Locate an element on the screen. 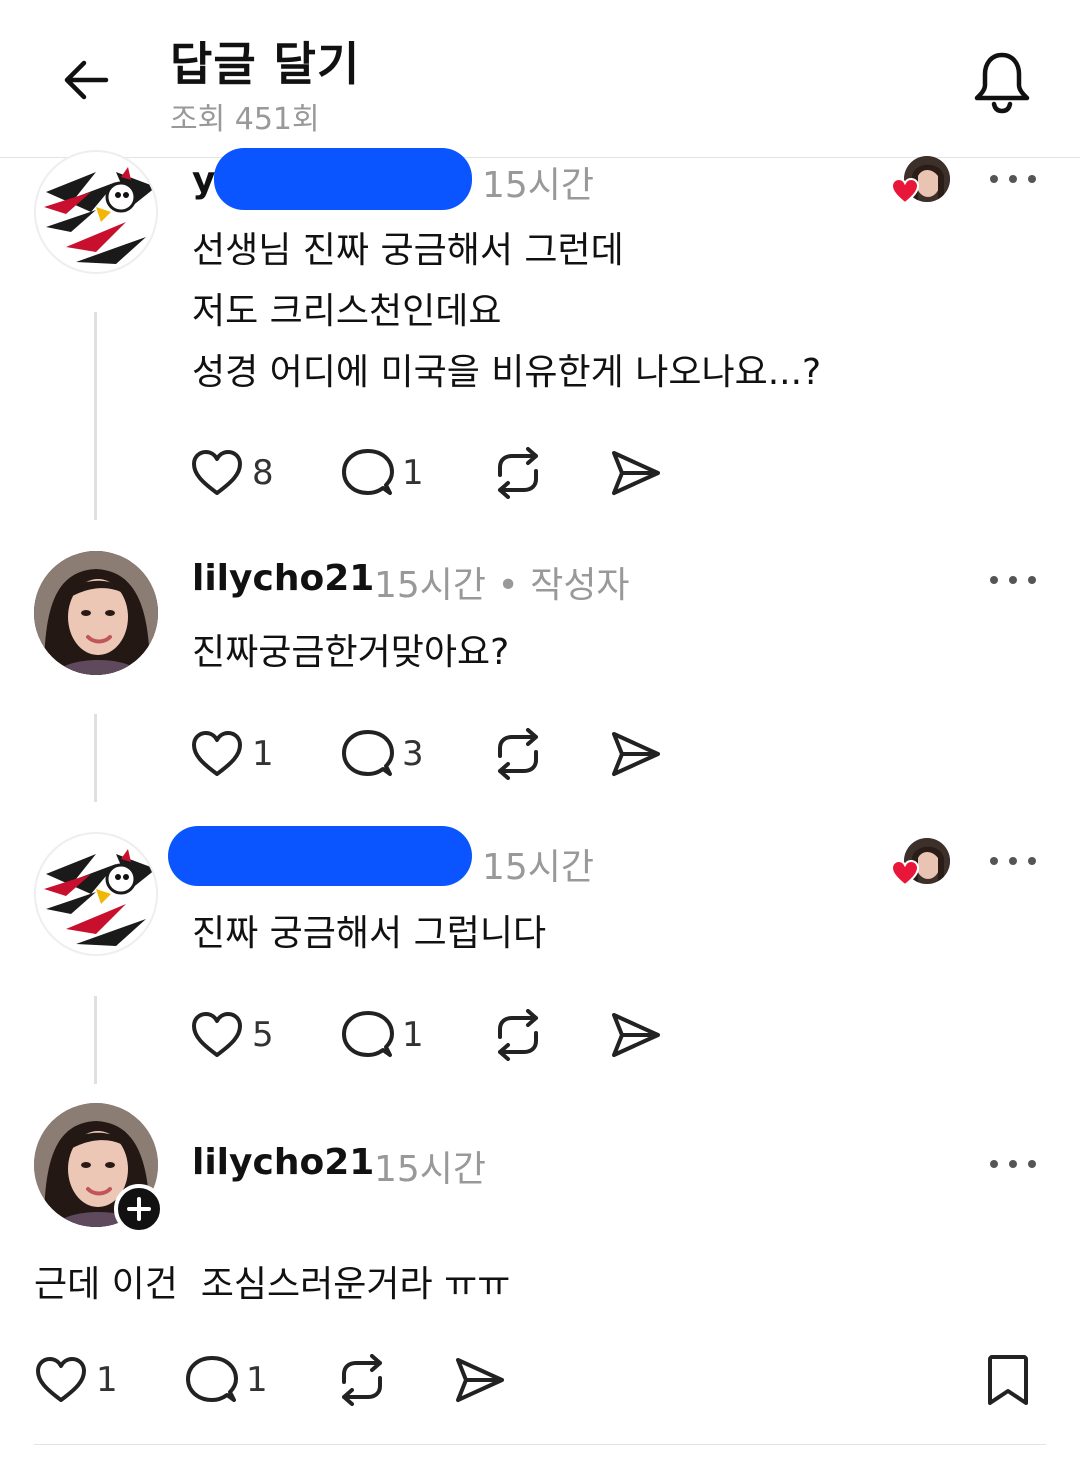 The image size is (1080, 1460). profile-photo is located at coordinates (96, 613).